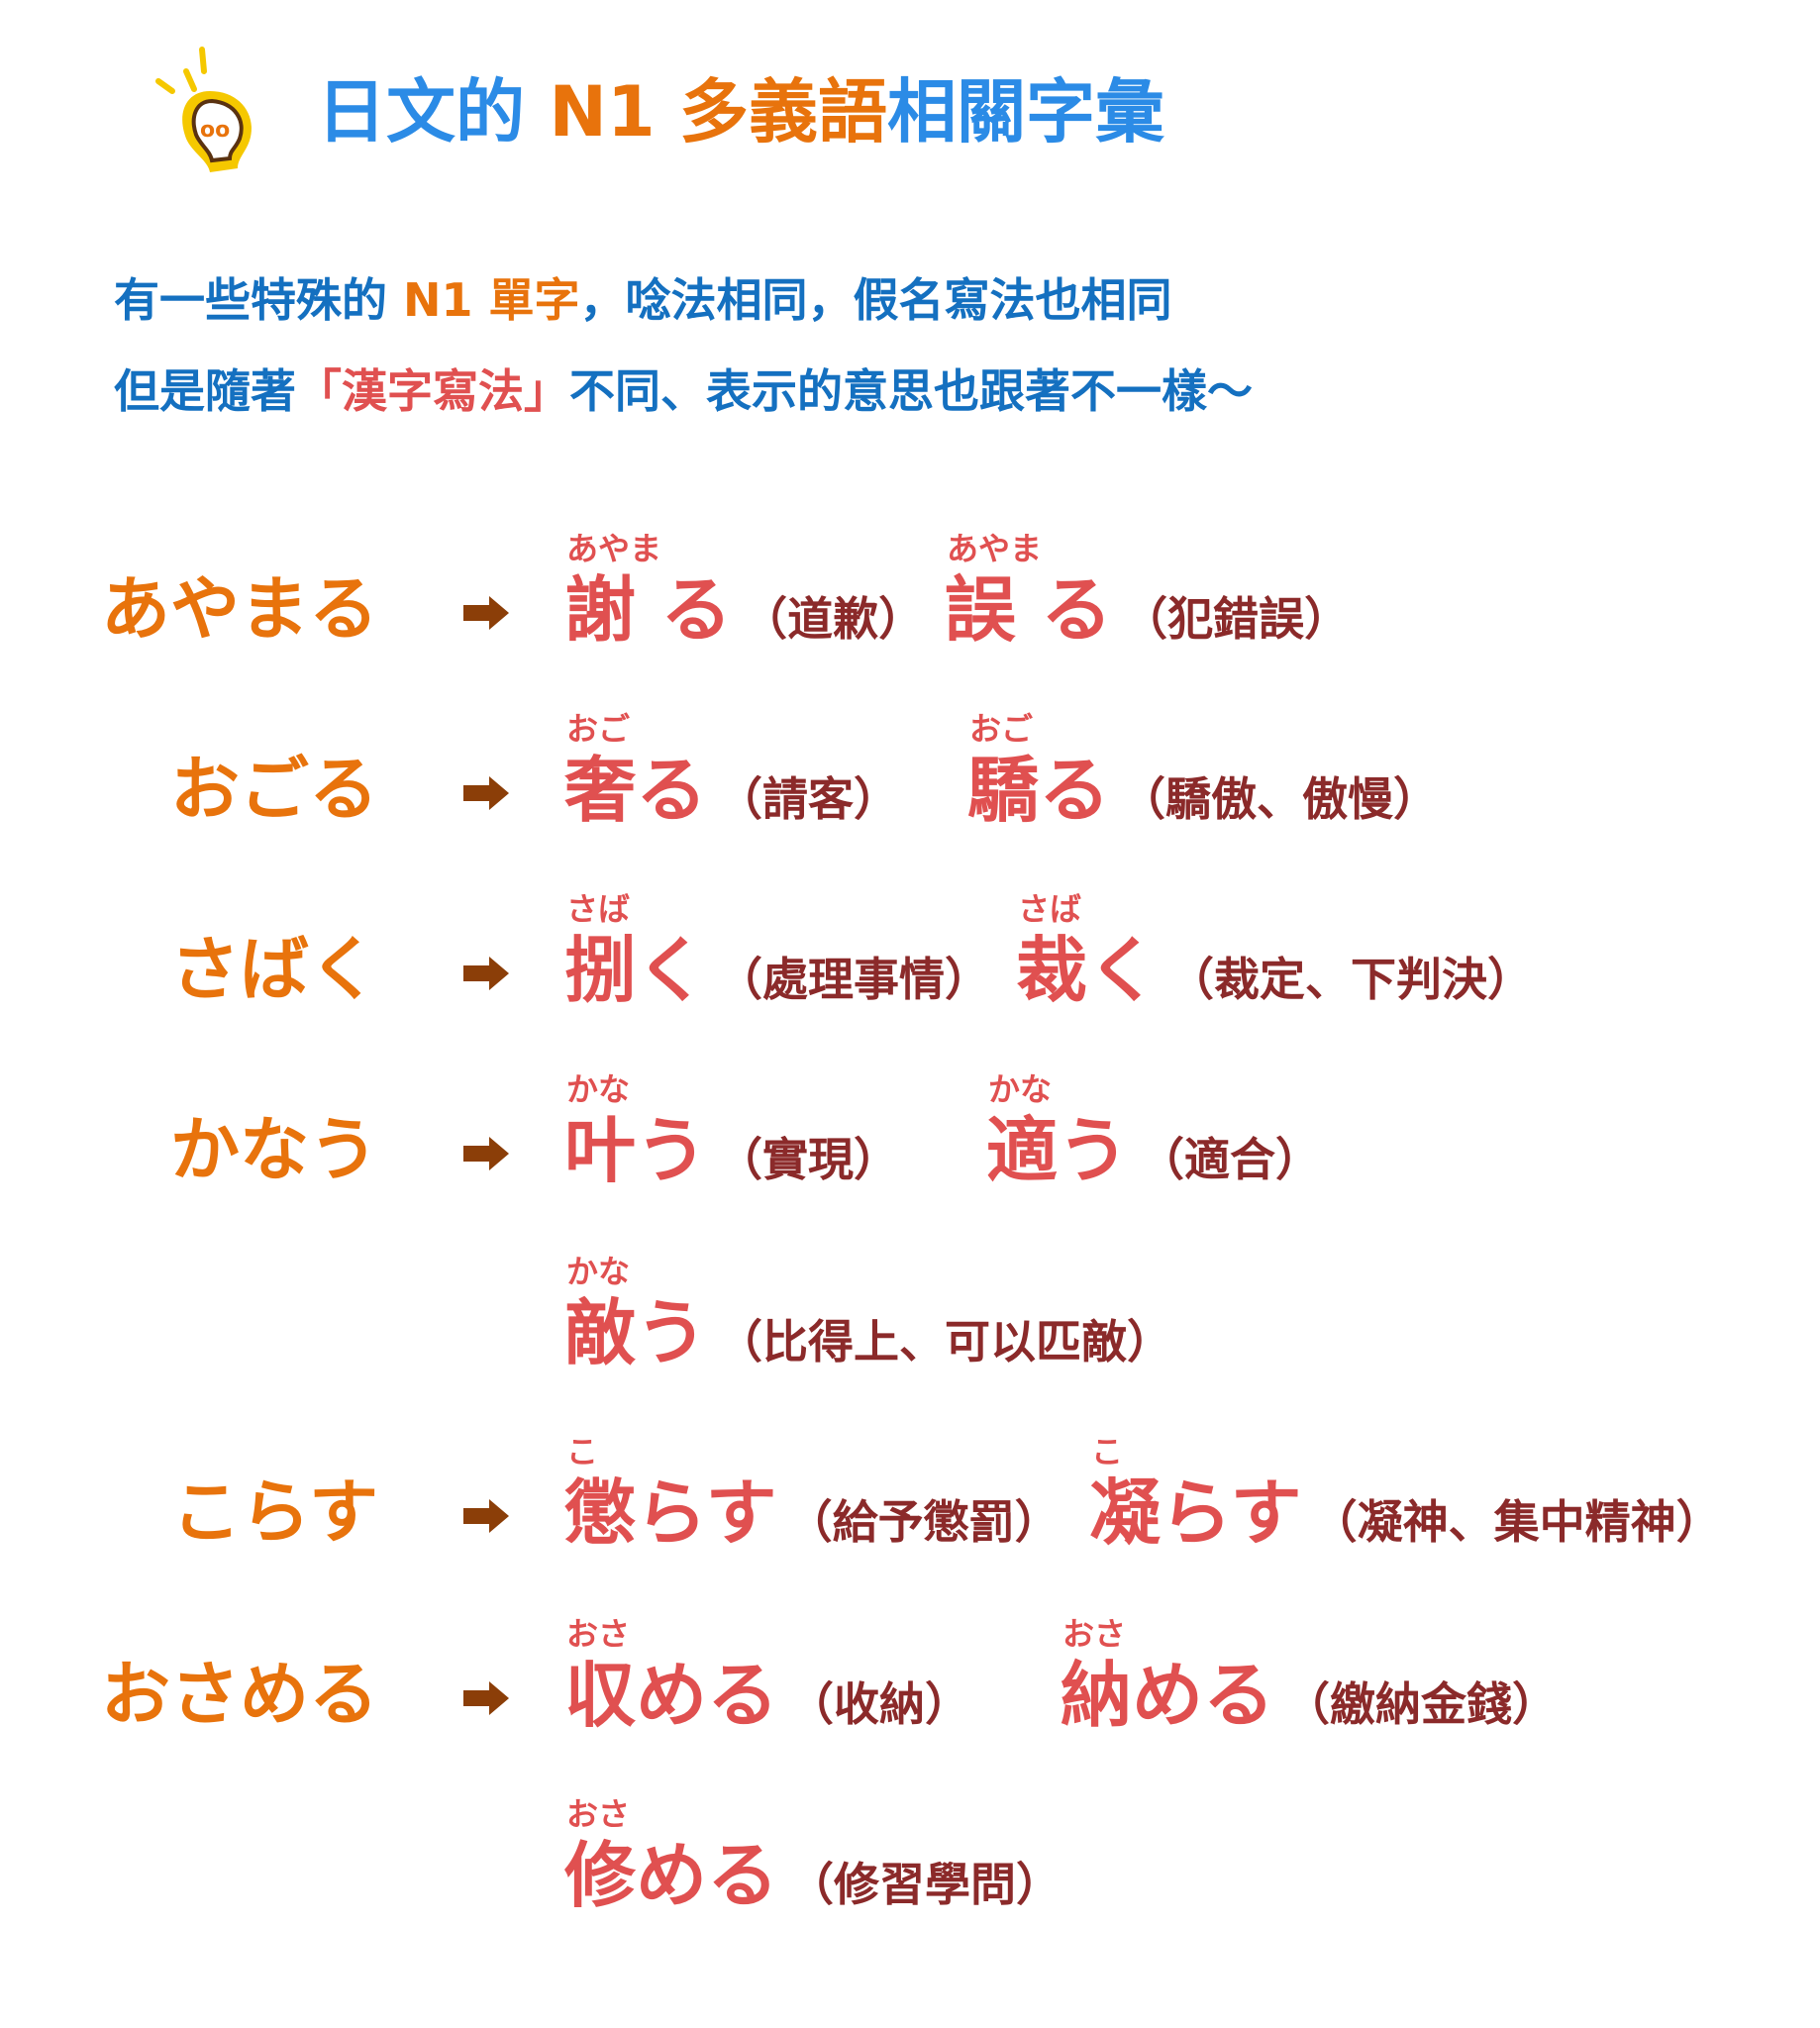 This screenshot has height=2028, width=1820. Describe the element at coordinates (648, 610) in the screenshot. I see `kanji-text: 謝 る` at that location.